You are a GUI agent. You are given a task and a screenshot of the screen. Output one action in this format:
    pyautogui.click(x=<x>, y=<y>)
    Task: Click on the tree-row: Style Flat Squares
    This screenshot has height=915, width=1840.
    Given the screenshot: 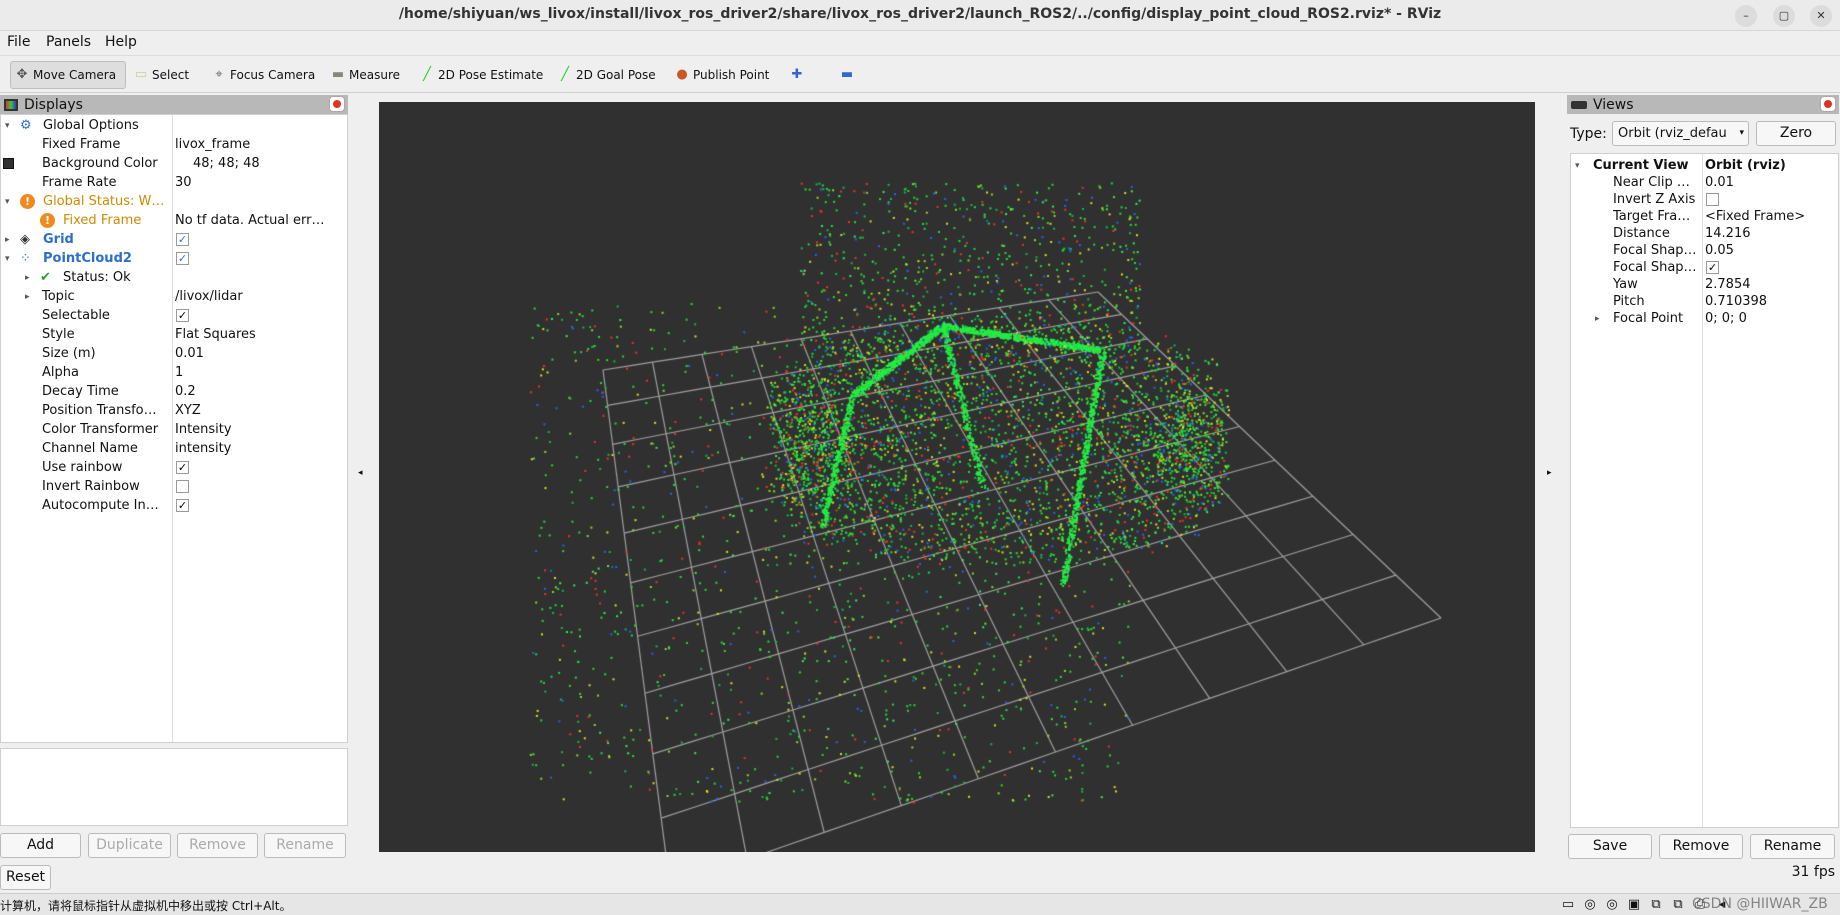 What is the action you would take?
    pyautogui.click(x=174, y=334)
    